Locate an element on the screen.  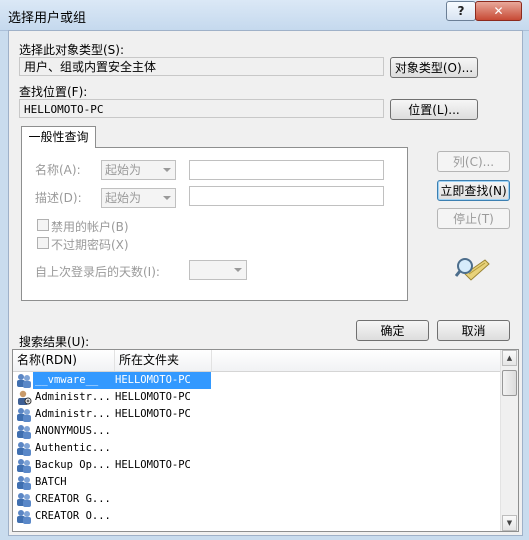
days-since-logon-label: 自上次登录后的天数(I): is located at coordinates (97, 272).